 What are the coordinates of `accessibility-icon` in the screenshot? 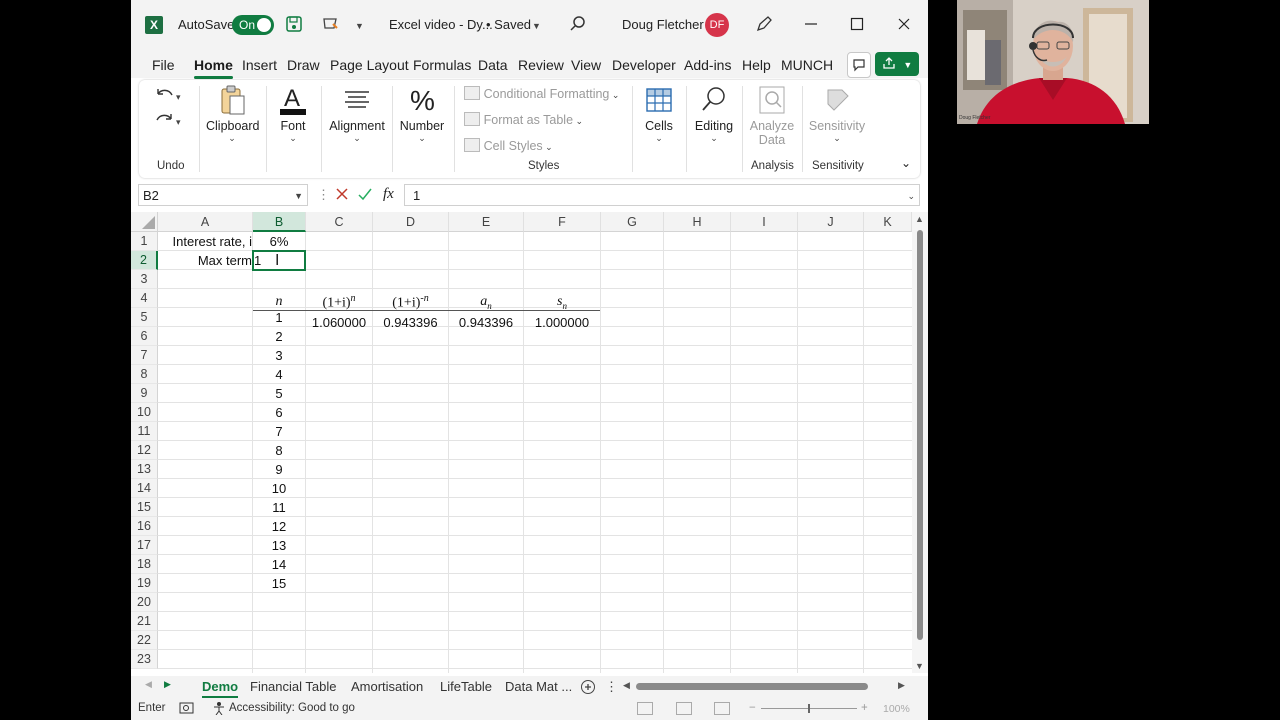 It's located at (219, 709).